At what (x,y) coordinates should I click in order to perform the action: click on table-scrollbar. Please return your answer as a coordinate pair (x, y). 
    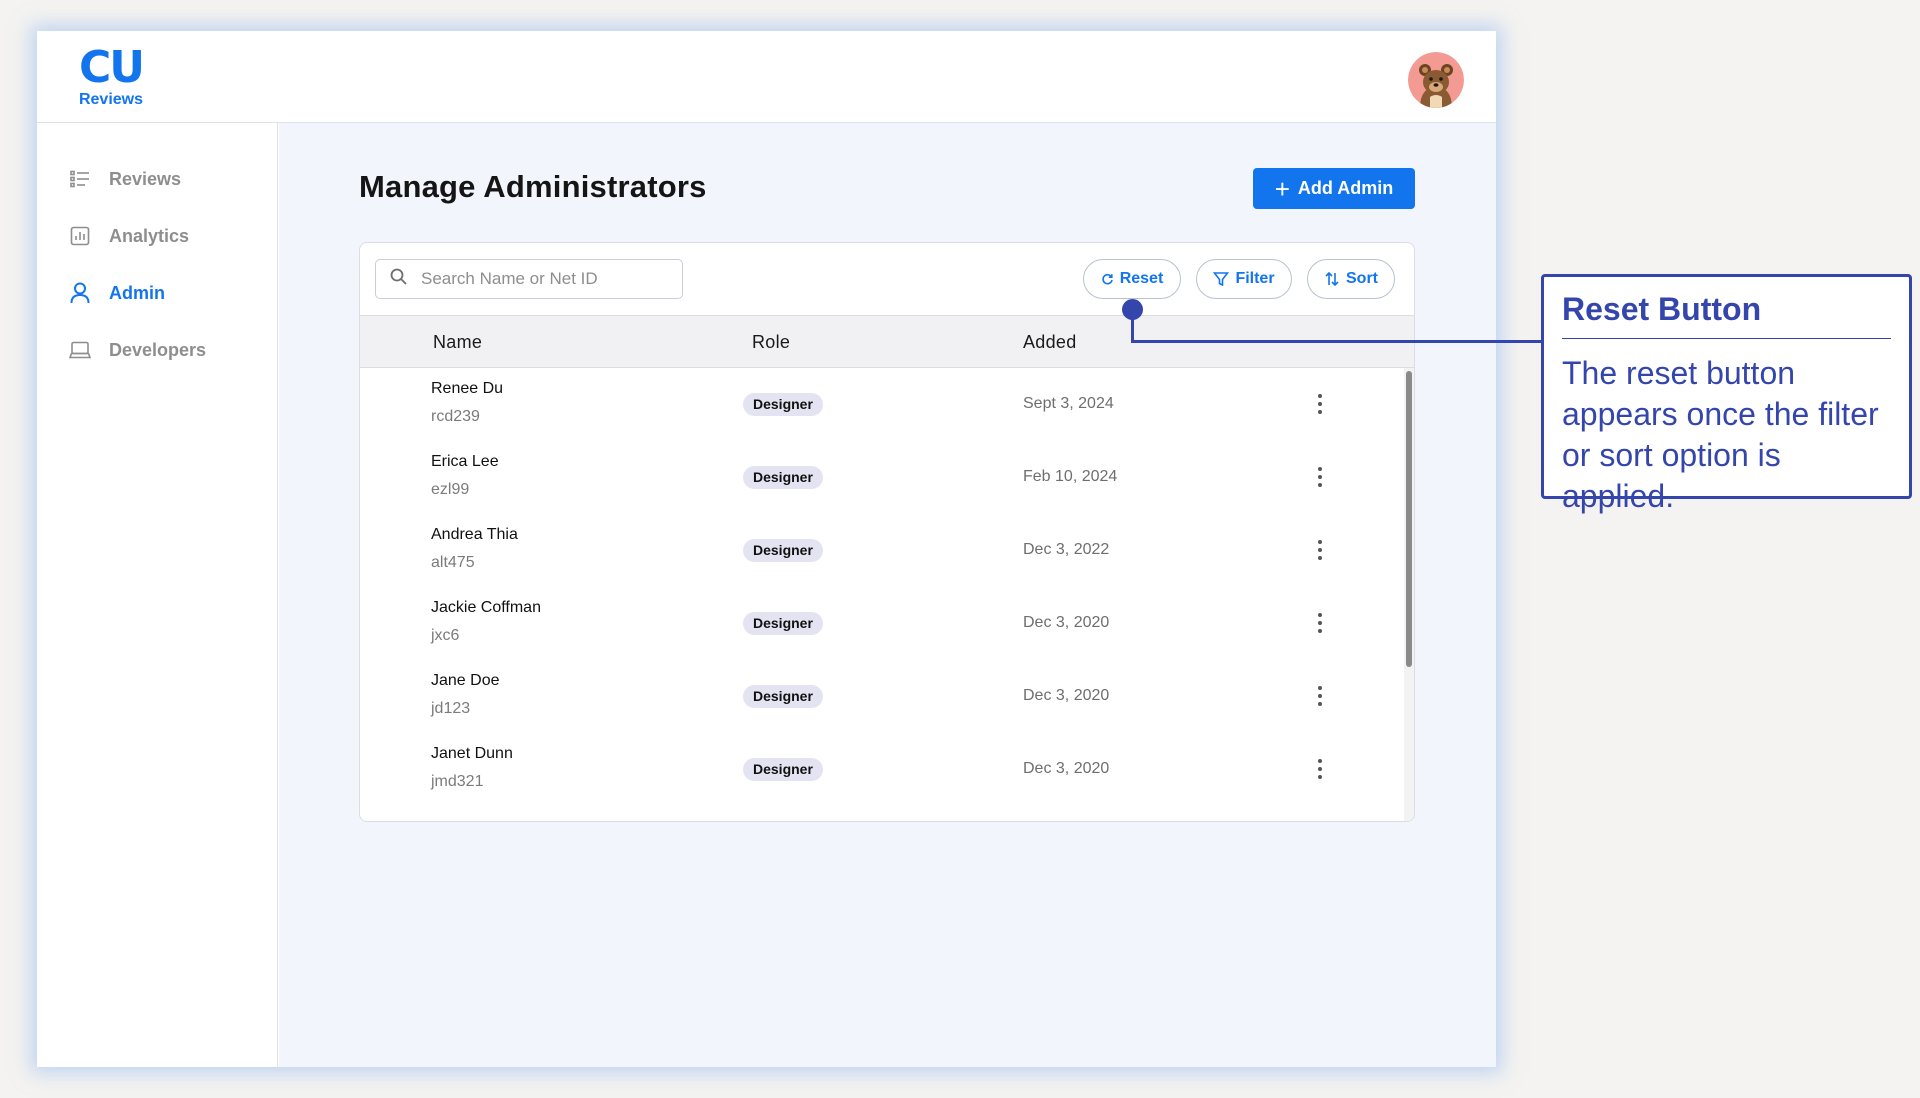
    Looking at the image, I should click on (1409, 594).